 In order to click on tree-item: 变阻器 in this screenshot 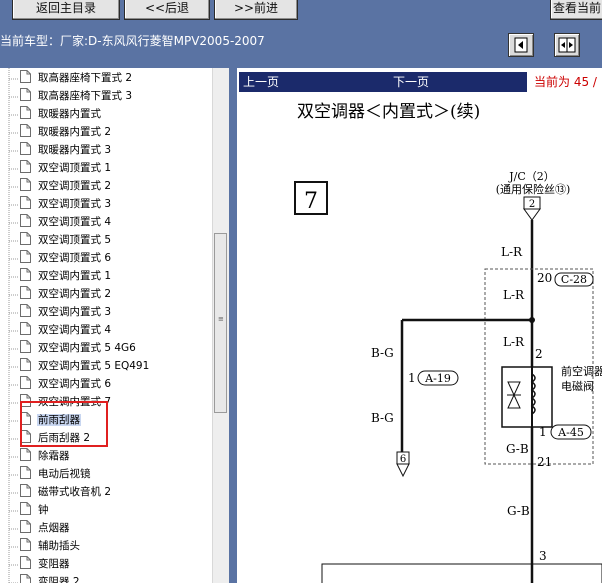, I will do `click(45, 564)`.